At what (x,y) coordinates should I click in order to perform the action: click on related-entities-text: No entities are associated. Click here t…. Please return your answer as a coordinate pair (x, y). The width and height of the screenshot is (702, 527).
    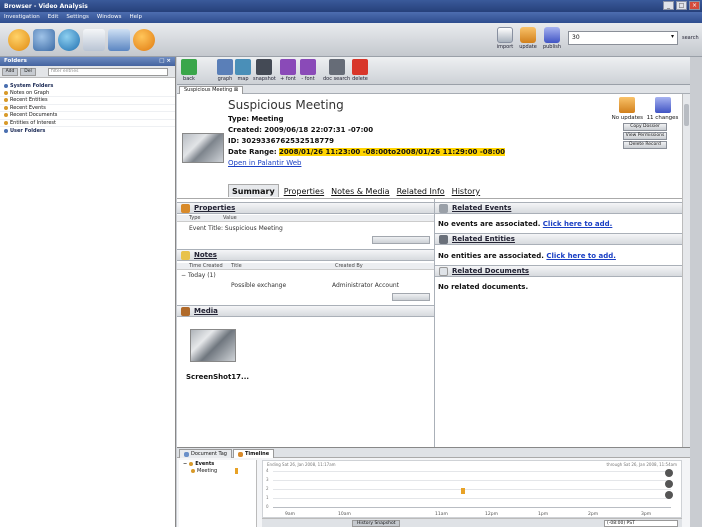
    Looking at the image, I should click on (527, 256).